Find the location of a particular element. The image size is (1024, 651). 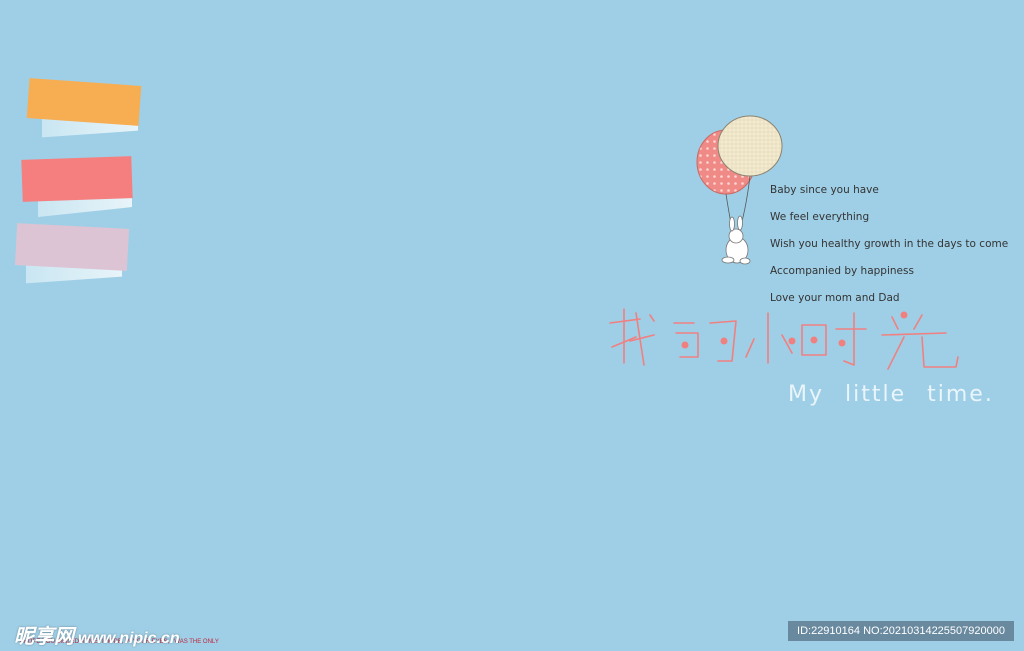

site-watermark: 昵享网 www.nipic.cn is located at coordinates (97, 634).